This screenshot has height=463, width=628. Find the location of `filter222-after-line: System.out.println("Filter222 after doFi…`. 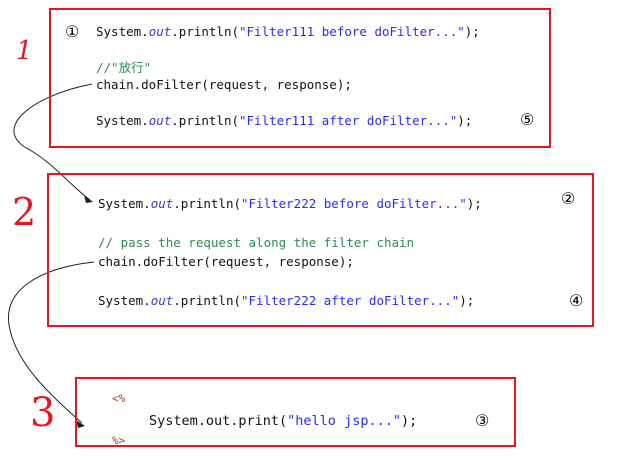

filter222-after-line: System.out.println("Filter222 after doFi… is located at coordinates (286, 300).